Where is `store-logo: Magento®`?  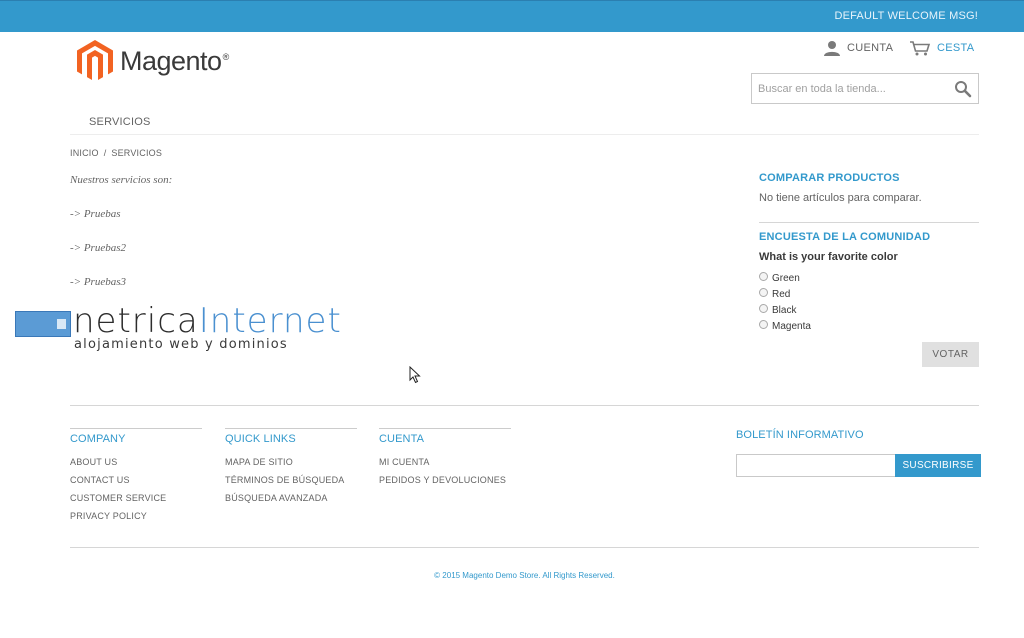
store-logo: Magento® is located at coordinates (153, 61).